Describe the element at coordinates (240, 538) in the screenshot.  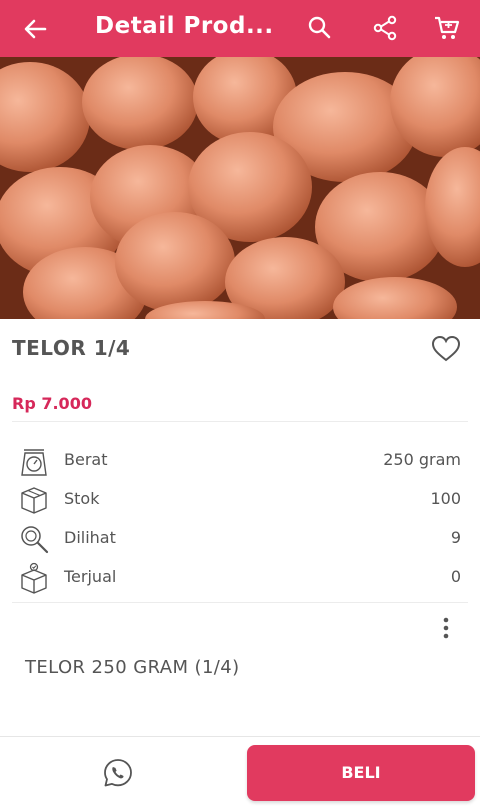
I see `spec-row-dilihat: Dilihat 9` at that location.